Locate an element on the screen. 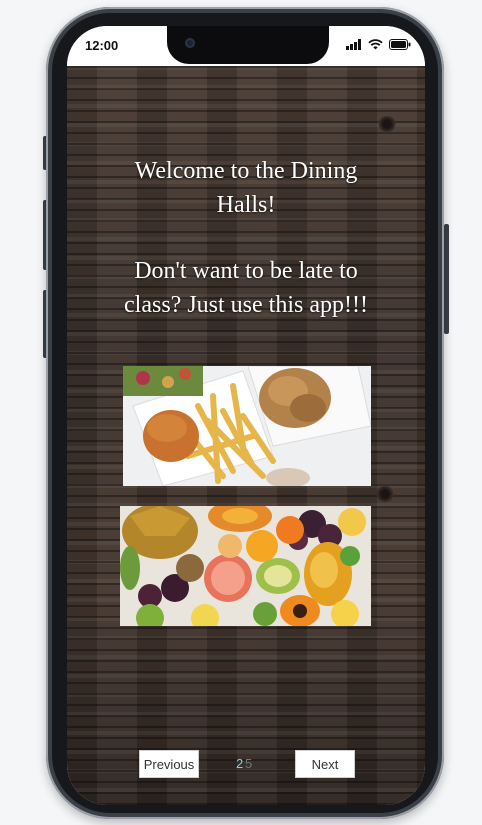  wifi-icon is located at coordinates (375, 44).